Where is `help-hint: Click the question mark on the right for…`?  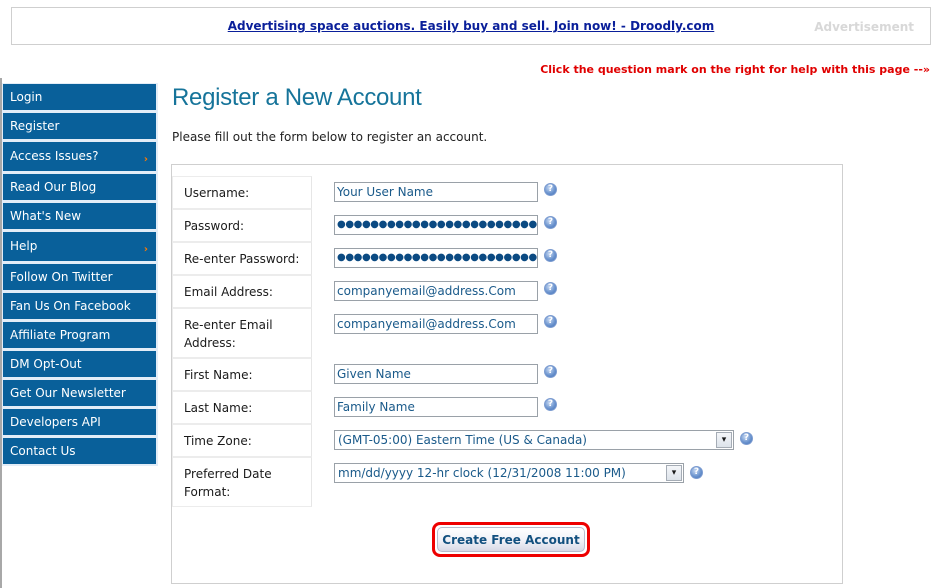
help-hint: Click the question mark on the right for… is located at coordinates (735, 69).